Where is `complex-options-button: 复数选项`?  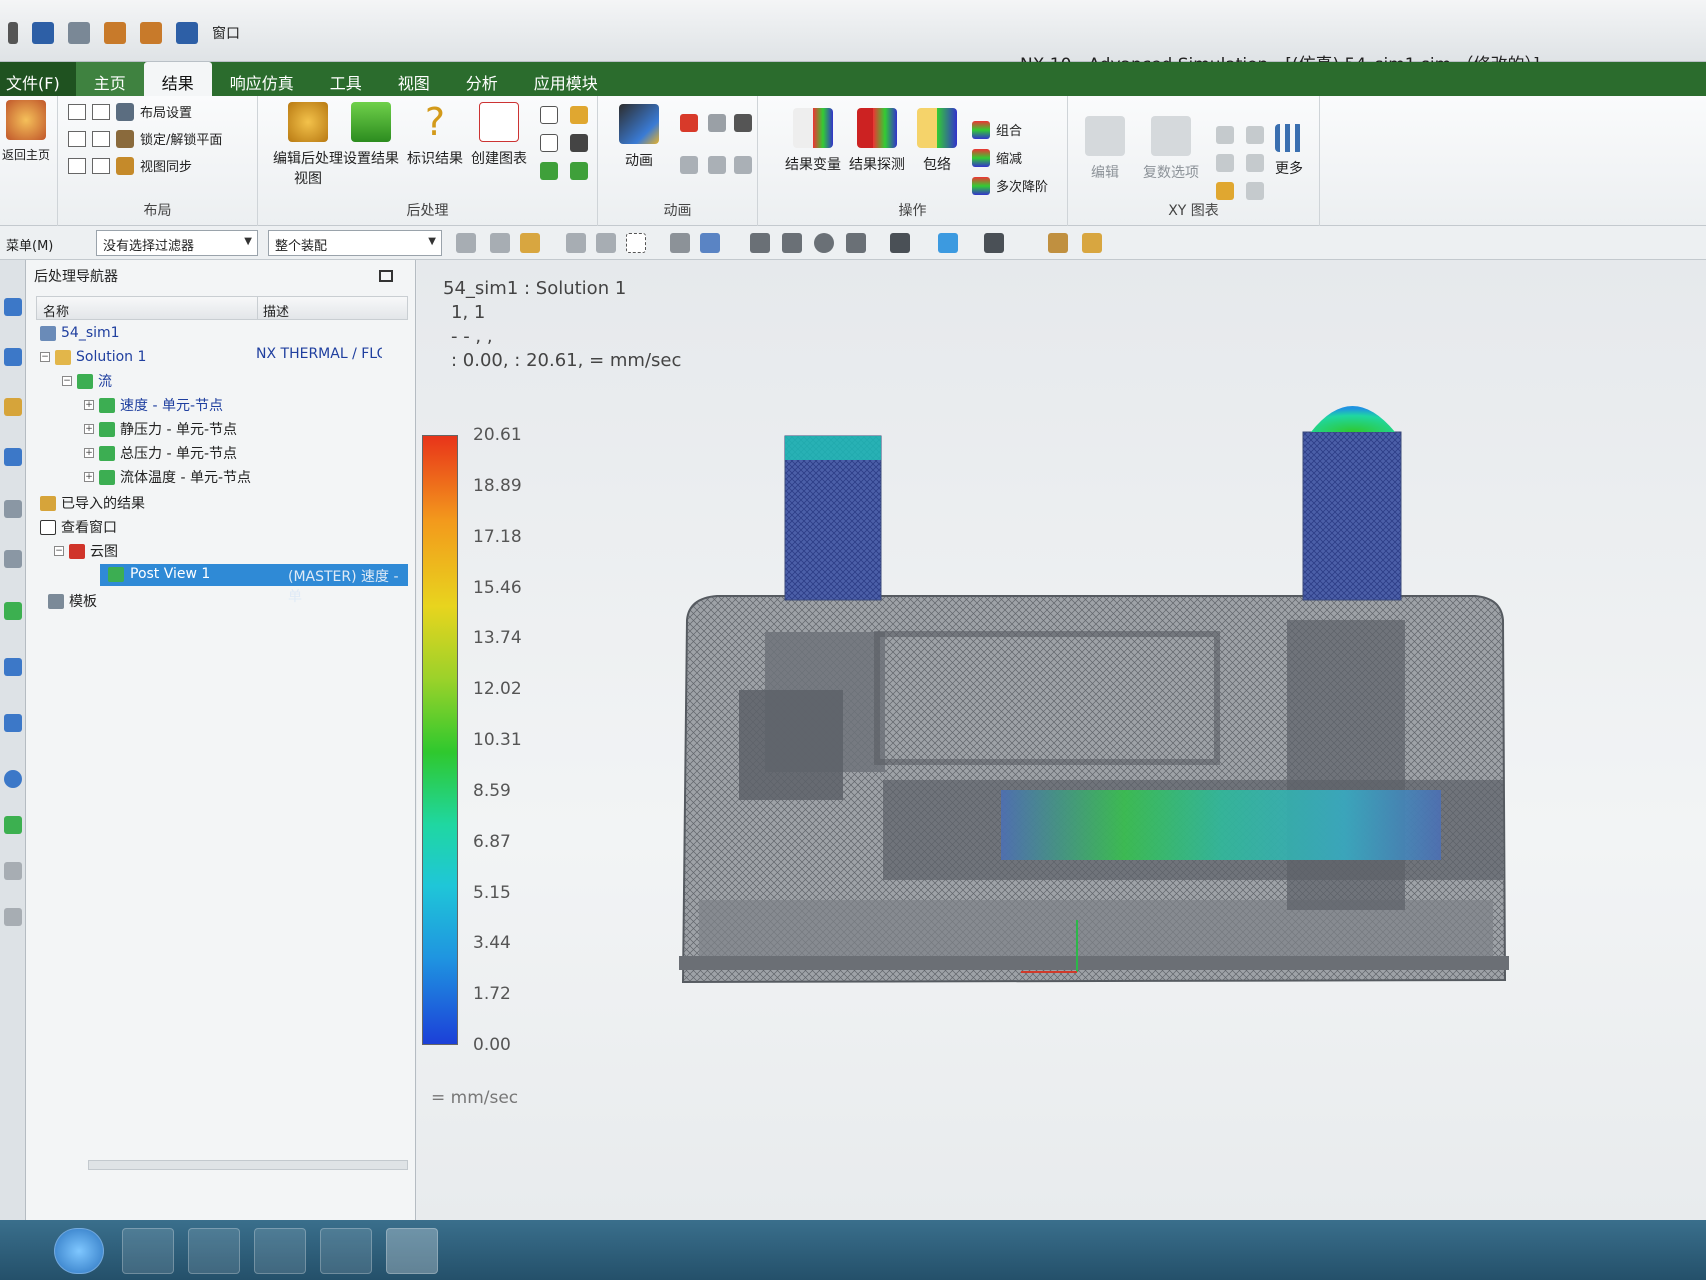 complex-options-button: 复数选项 is located at coordinates (1171, 149).